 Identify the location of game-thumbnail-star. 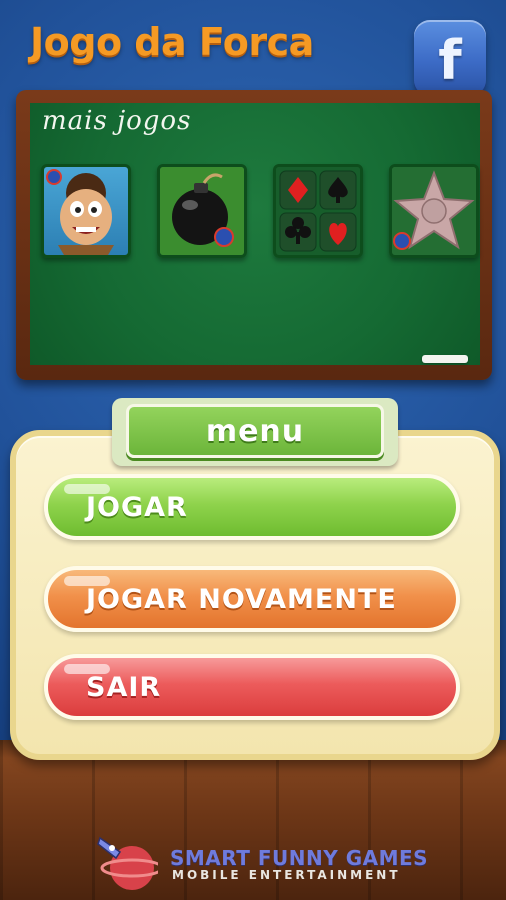
(434, 211).